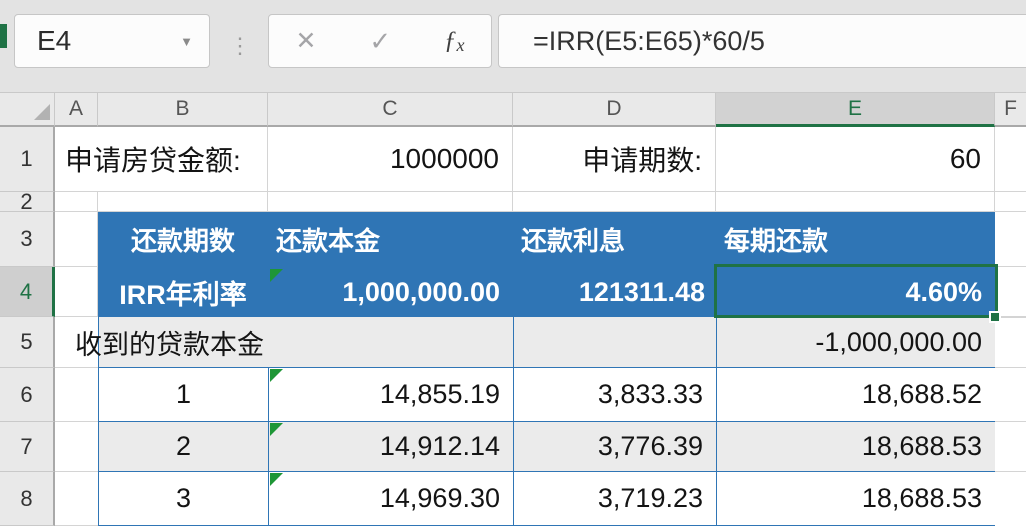 The width and height of the screenshot is (1026, 526). Describe the element at coordinates (855, 159) in the screenshot. I see `cell-e1-periods-value: 60` at that location.